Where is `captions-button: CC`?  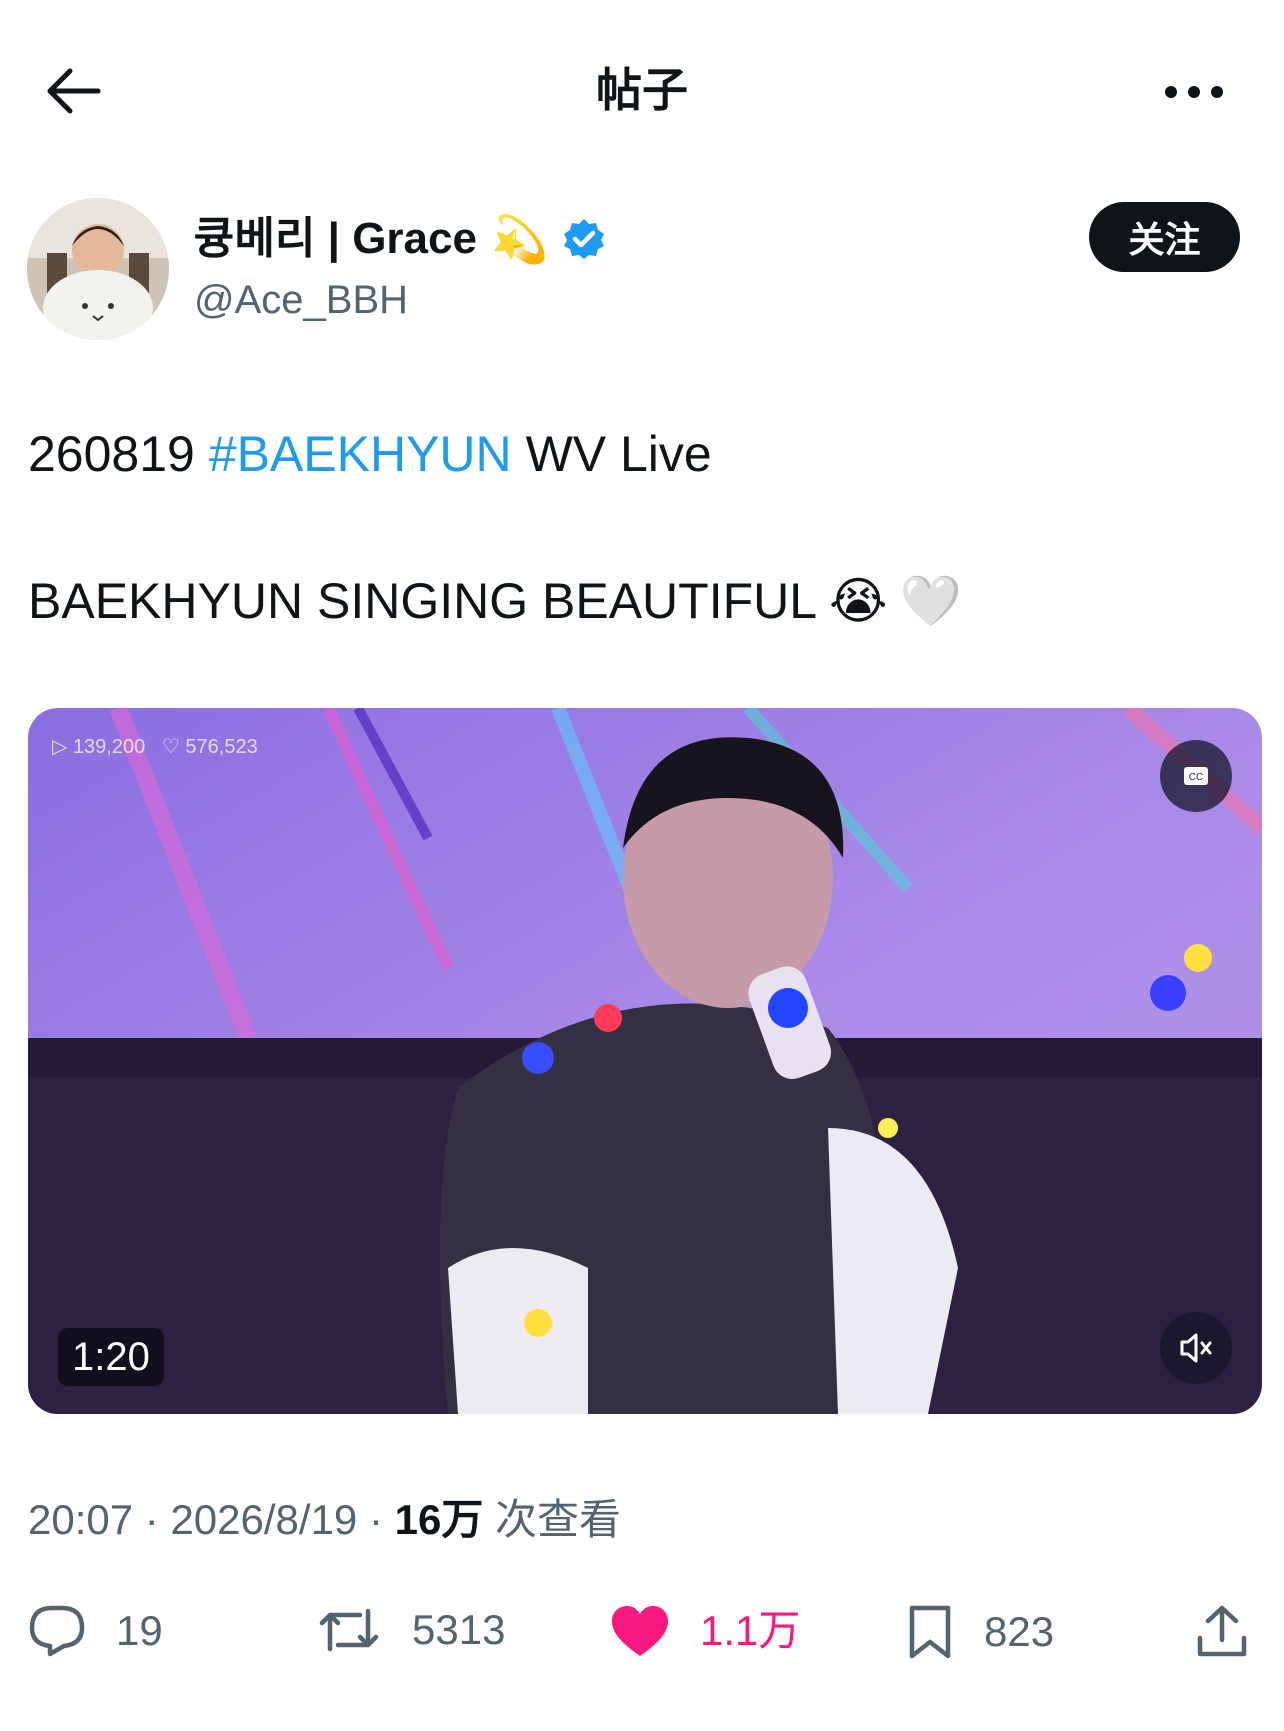 captions-button: CC is located at coordinates (1196, 776).